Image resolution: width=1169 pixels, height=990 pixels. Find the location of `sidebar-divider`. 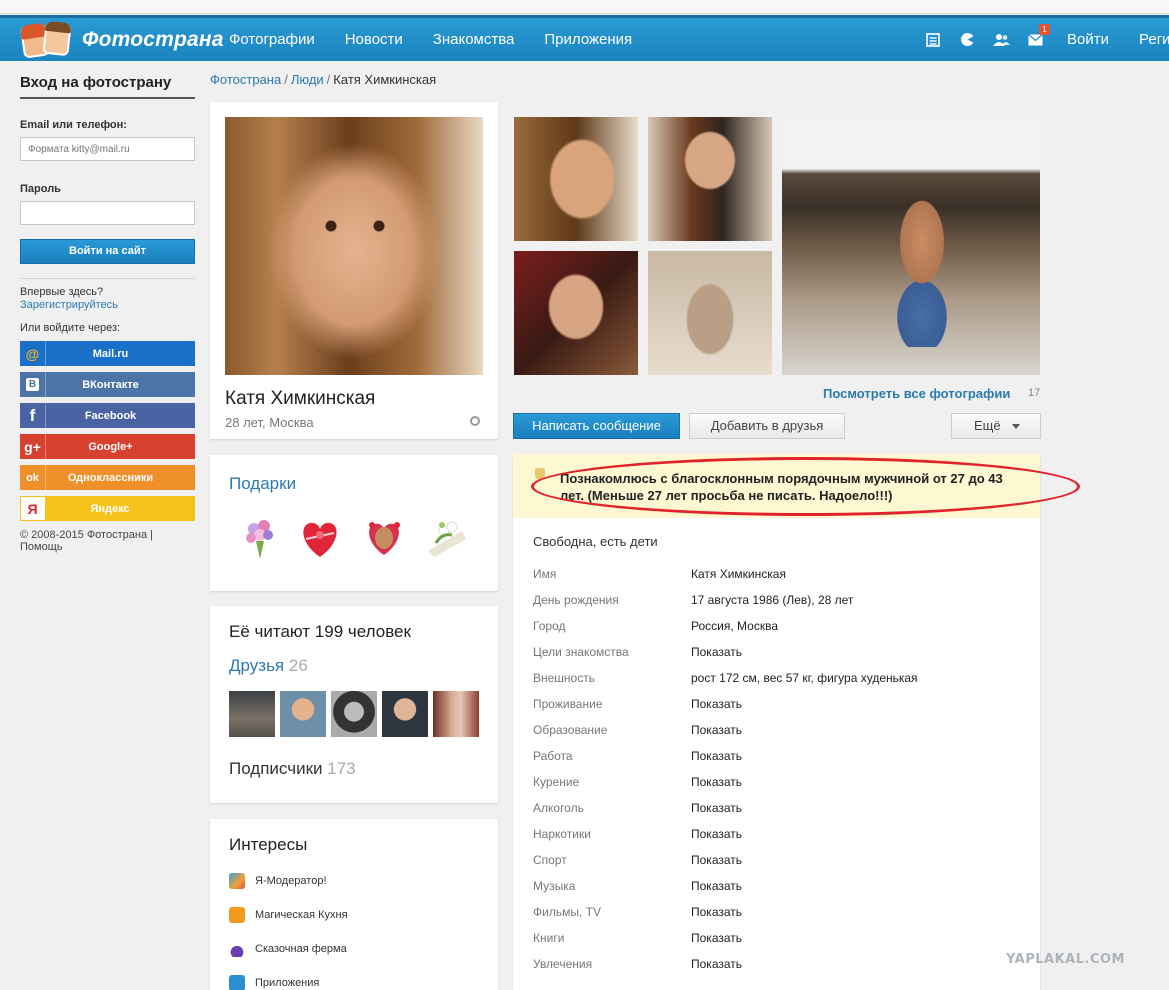

sidebar-divider is located at coordinates (107, 278).